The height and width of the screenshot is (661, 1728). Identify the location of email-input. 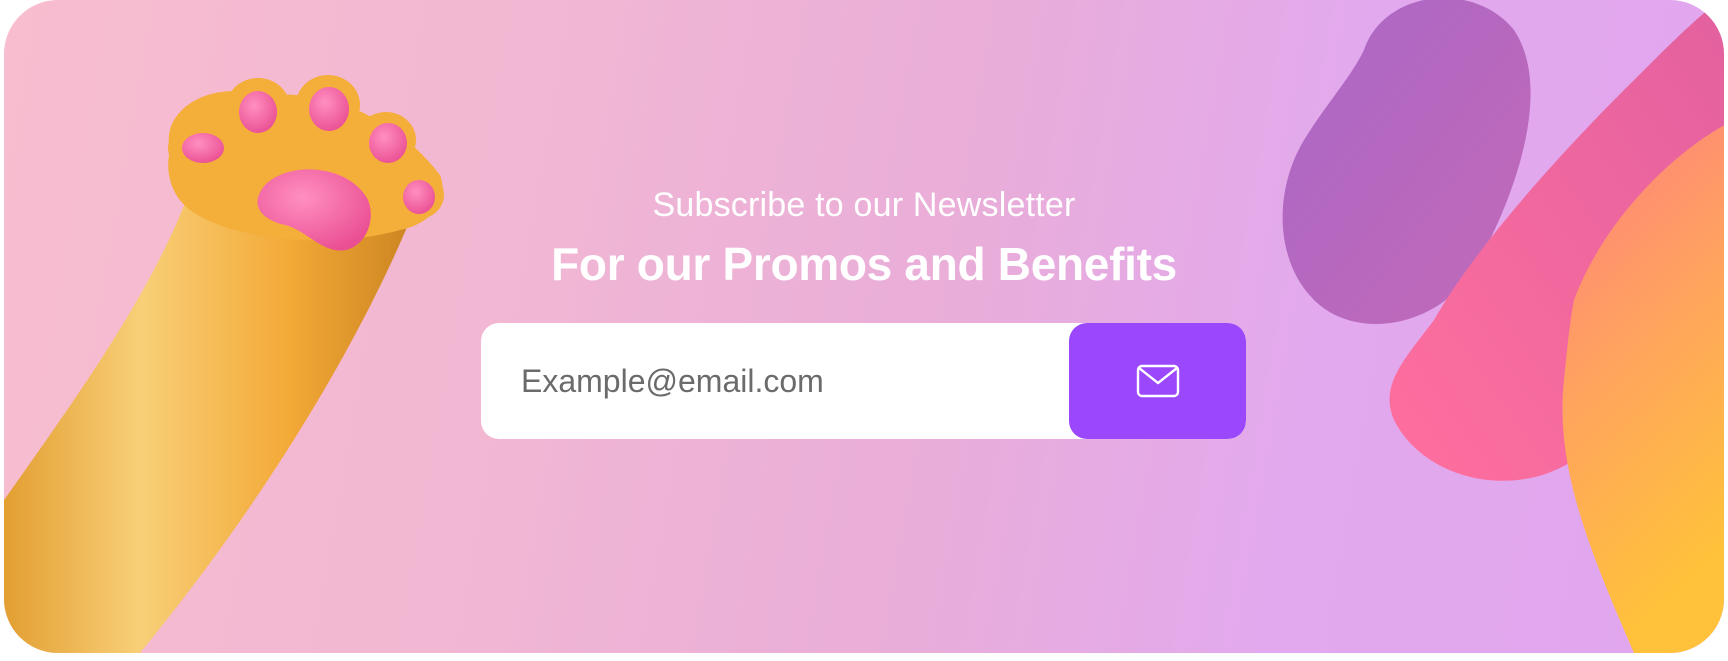
(775, 381).